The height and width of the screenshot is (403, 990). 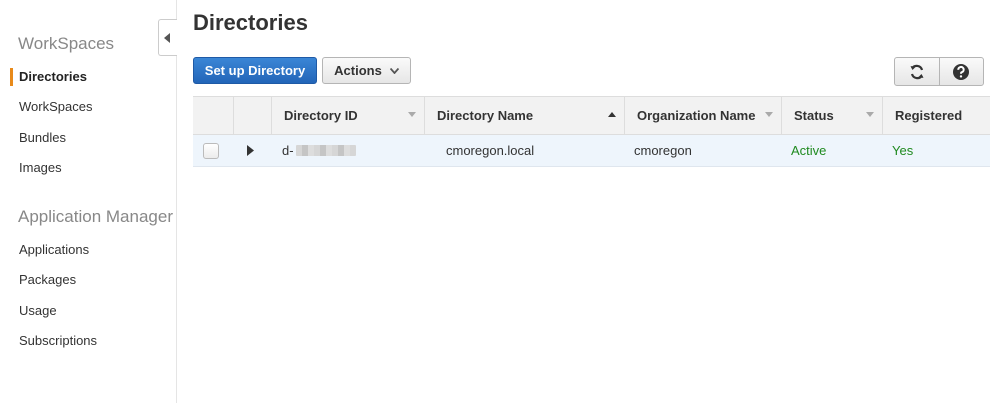 What do you see at coordinates (612, 114) in the screenshot?
I see `sort-ascending-icon` at bounding box center [612, 114].